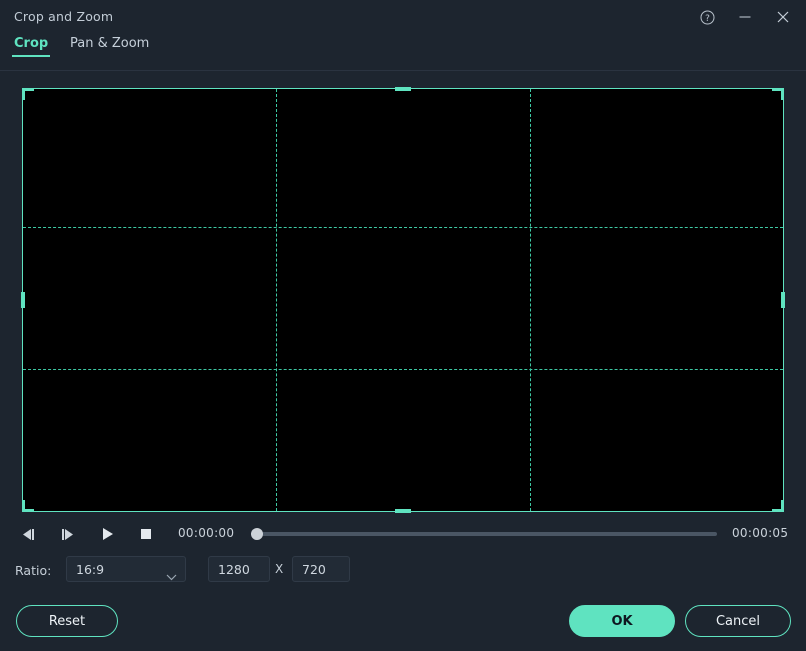  Describe the element at coordinates (403, 571) in the screenshot. I see `ratio-bar: Ratio: 16:9 1280 X 720` at that location.